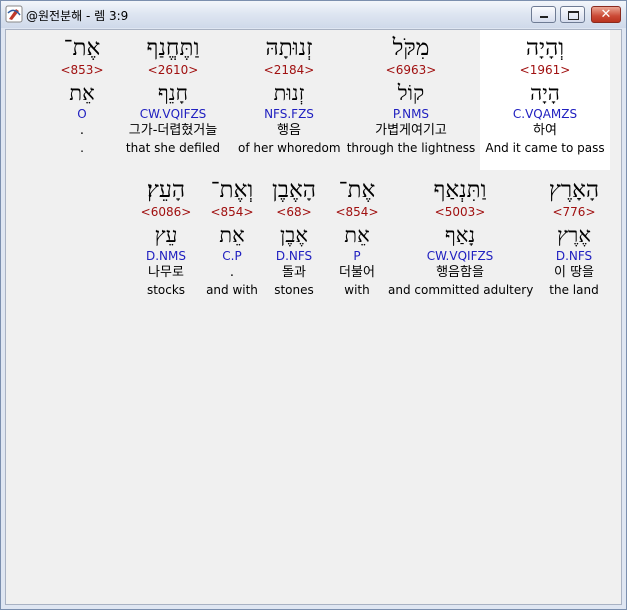  What do you see at coordinates (294, 212) in the screenshot?
I see `strong-number: <68>` at bounding box center [294, 212].